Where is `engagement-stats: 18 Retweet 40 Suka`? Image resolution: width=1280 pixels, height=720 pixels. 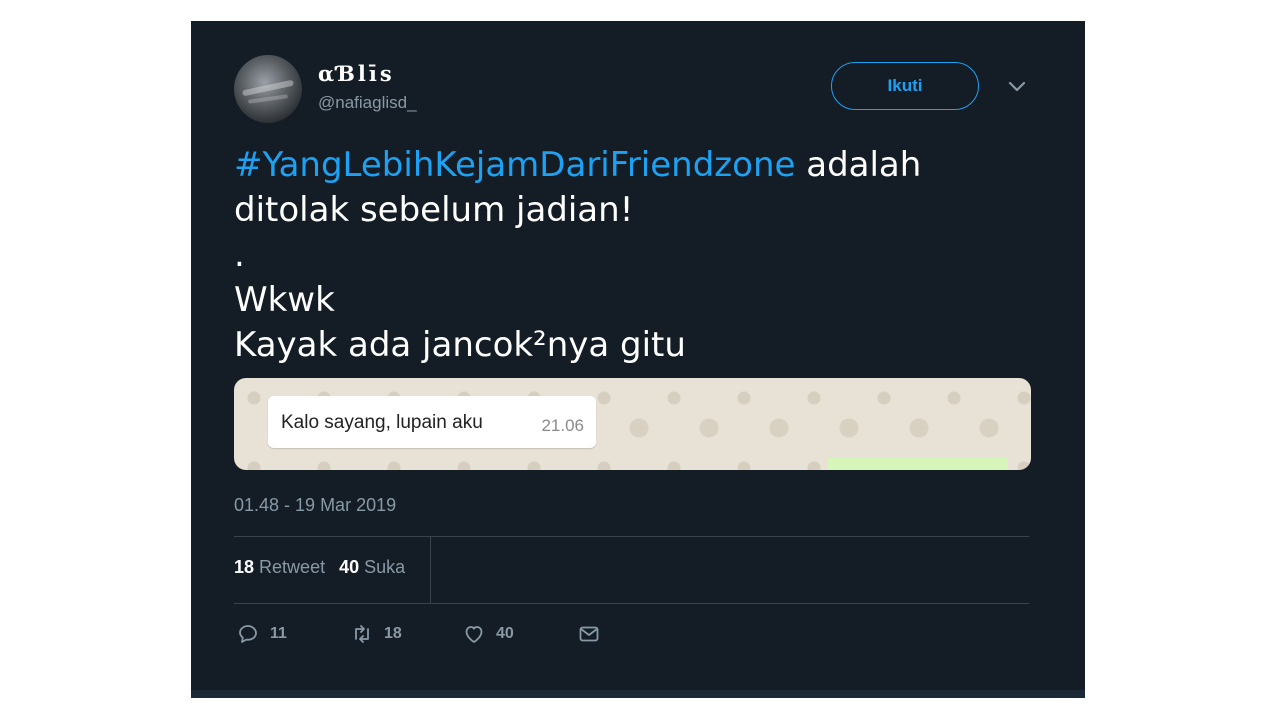
engagement-stats: 18 Retweet 40 Suka is located at coordinates (319, 567).